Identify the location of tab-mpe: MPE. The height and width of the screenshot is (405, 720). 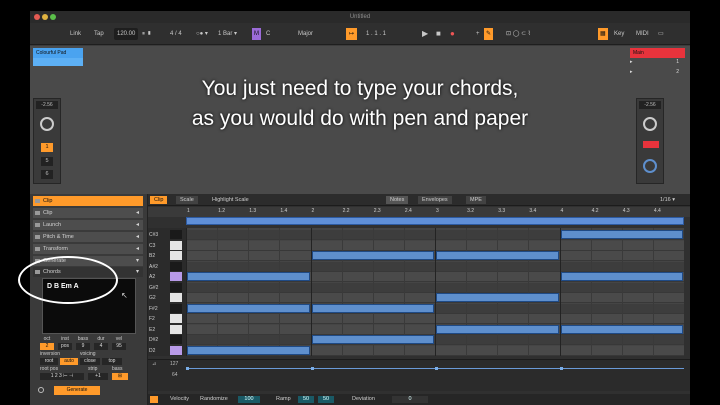
(476, 200).